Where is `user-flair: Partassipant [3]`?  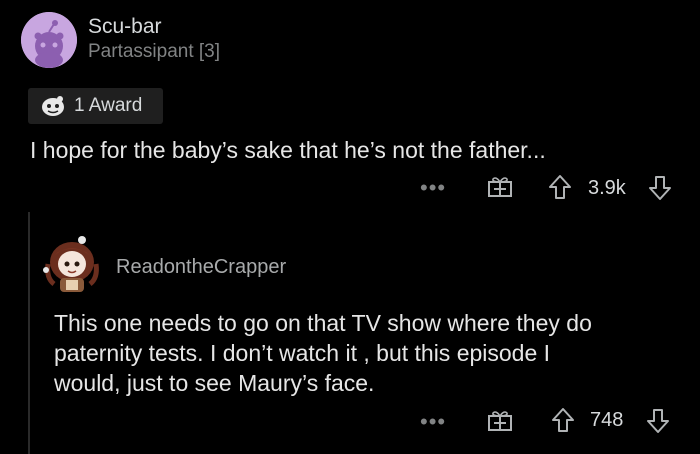
user-flair: Partassipant [3] is located at coordinates (154, 51).